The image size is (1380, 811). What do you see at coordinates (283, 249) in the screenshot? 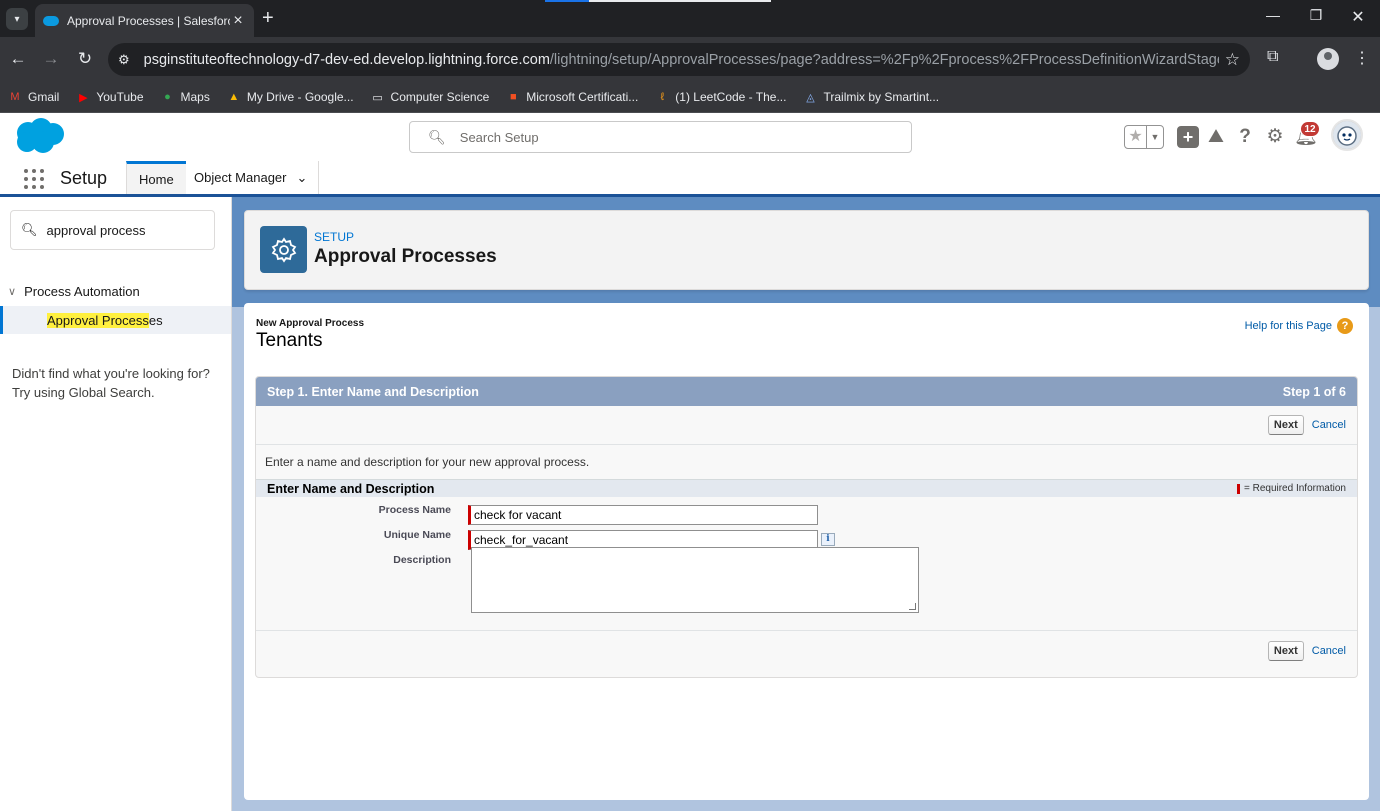
I see `setup-gear-icon` at bounding box center [283, 249].